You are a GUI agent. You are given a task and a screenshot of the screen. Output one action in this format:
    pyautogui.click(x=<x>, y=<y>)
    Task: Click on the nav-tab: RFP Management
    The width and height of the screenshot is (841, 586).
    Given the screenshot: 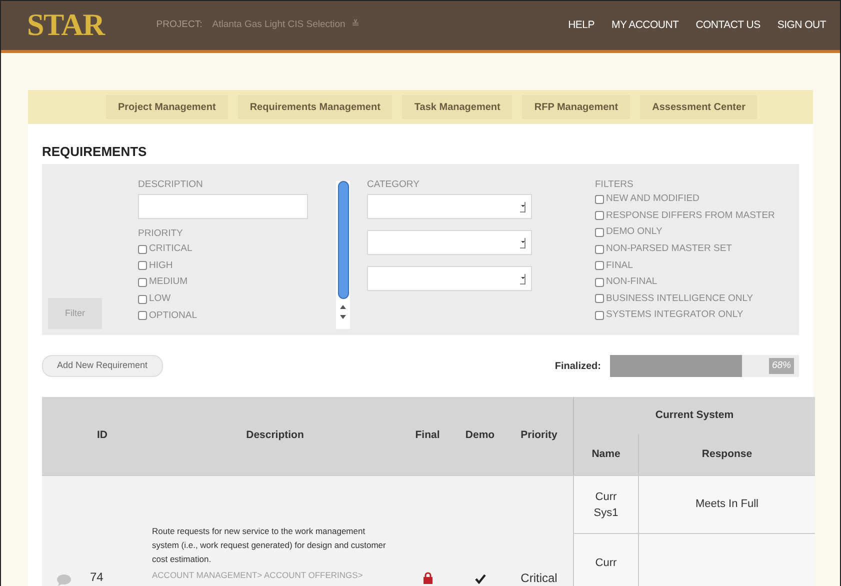 What is the action you would take?
    pyautogui.click(x=576, y=107)
    